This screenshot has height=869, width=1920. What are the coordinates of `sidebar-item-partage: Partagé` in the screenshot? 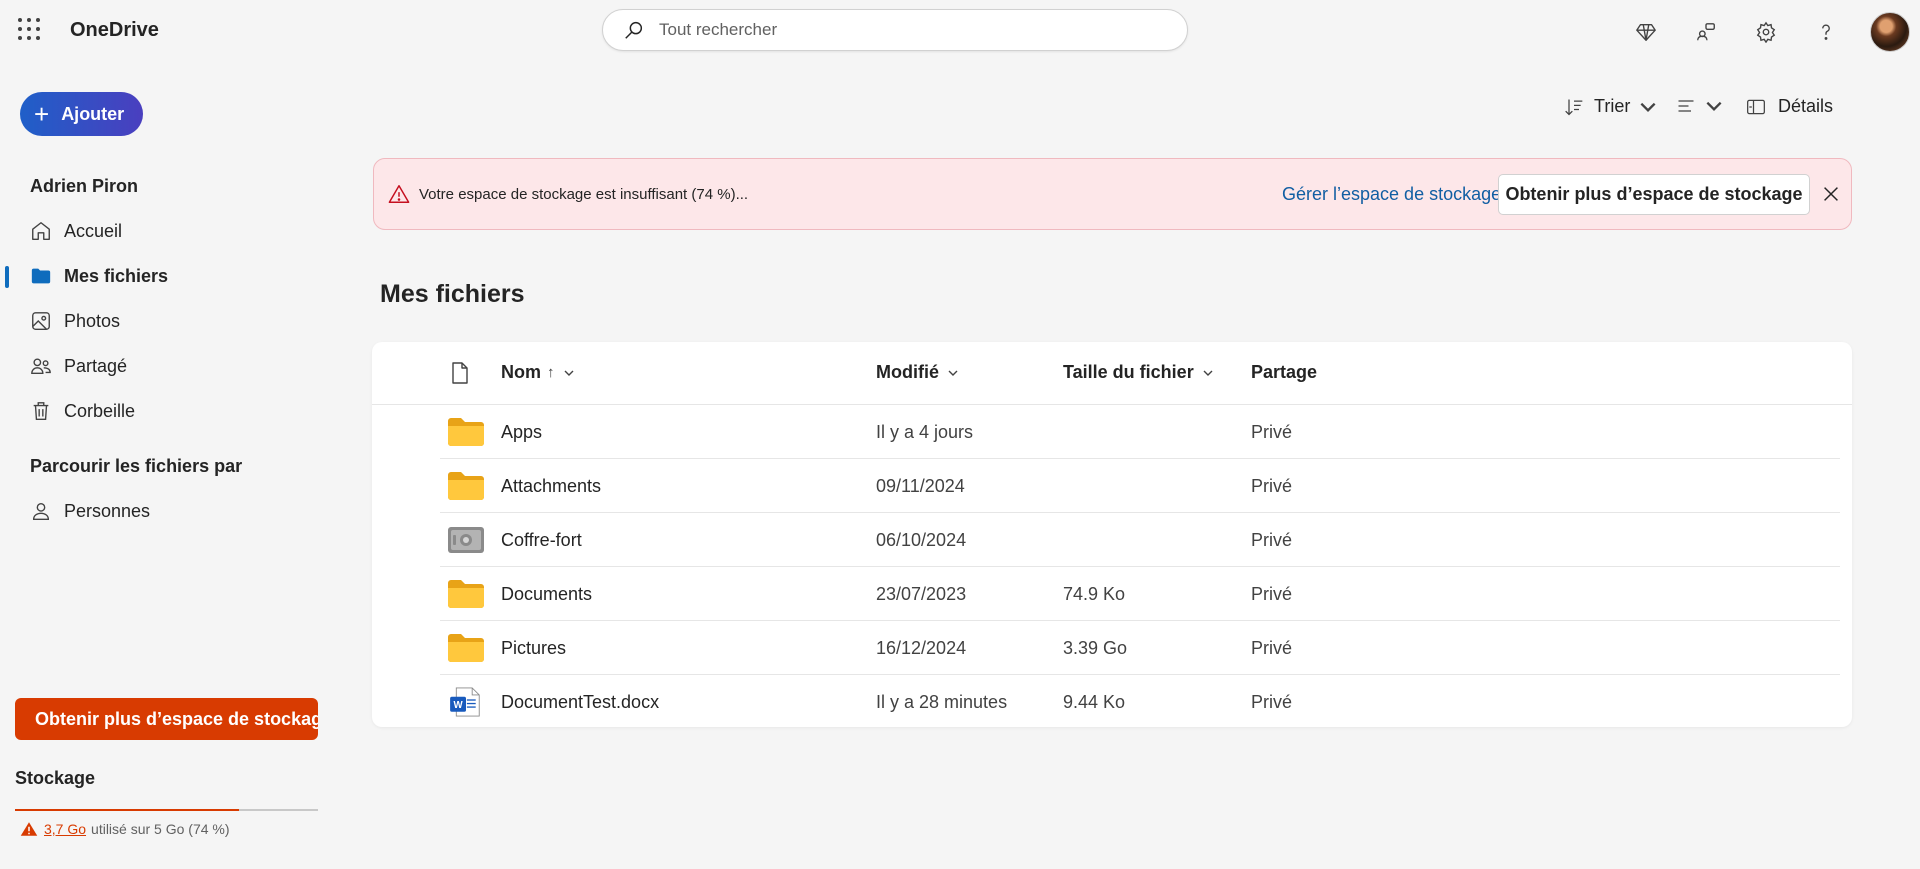 It's located at (150, 366).